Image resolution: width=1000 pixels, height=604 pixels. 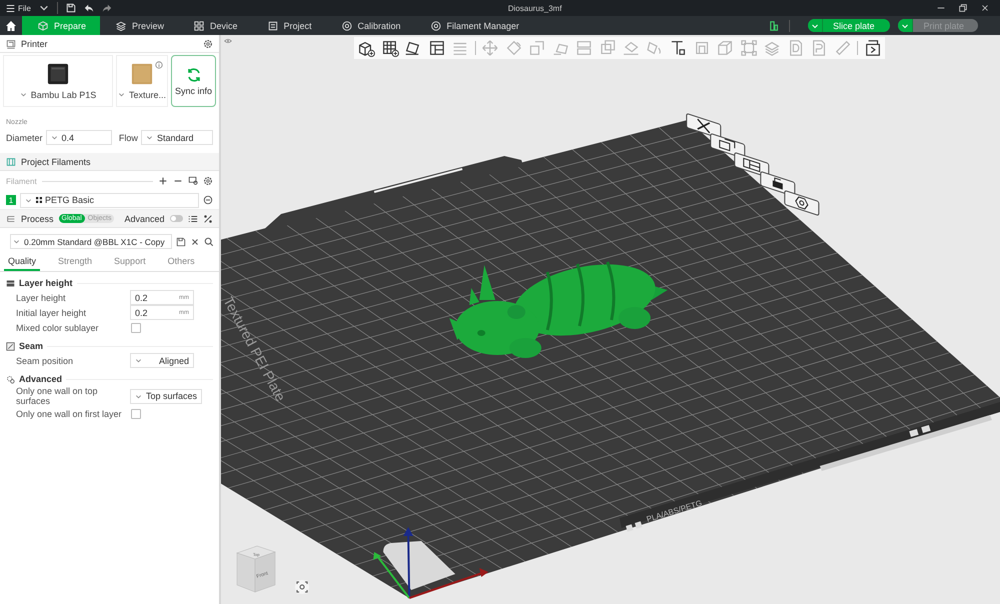 What do you see at coordinates (58, 81) in the screenshot?
I see `printer-card: Bambu Lab P1S` at bounding box center [58, 81].